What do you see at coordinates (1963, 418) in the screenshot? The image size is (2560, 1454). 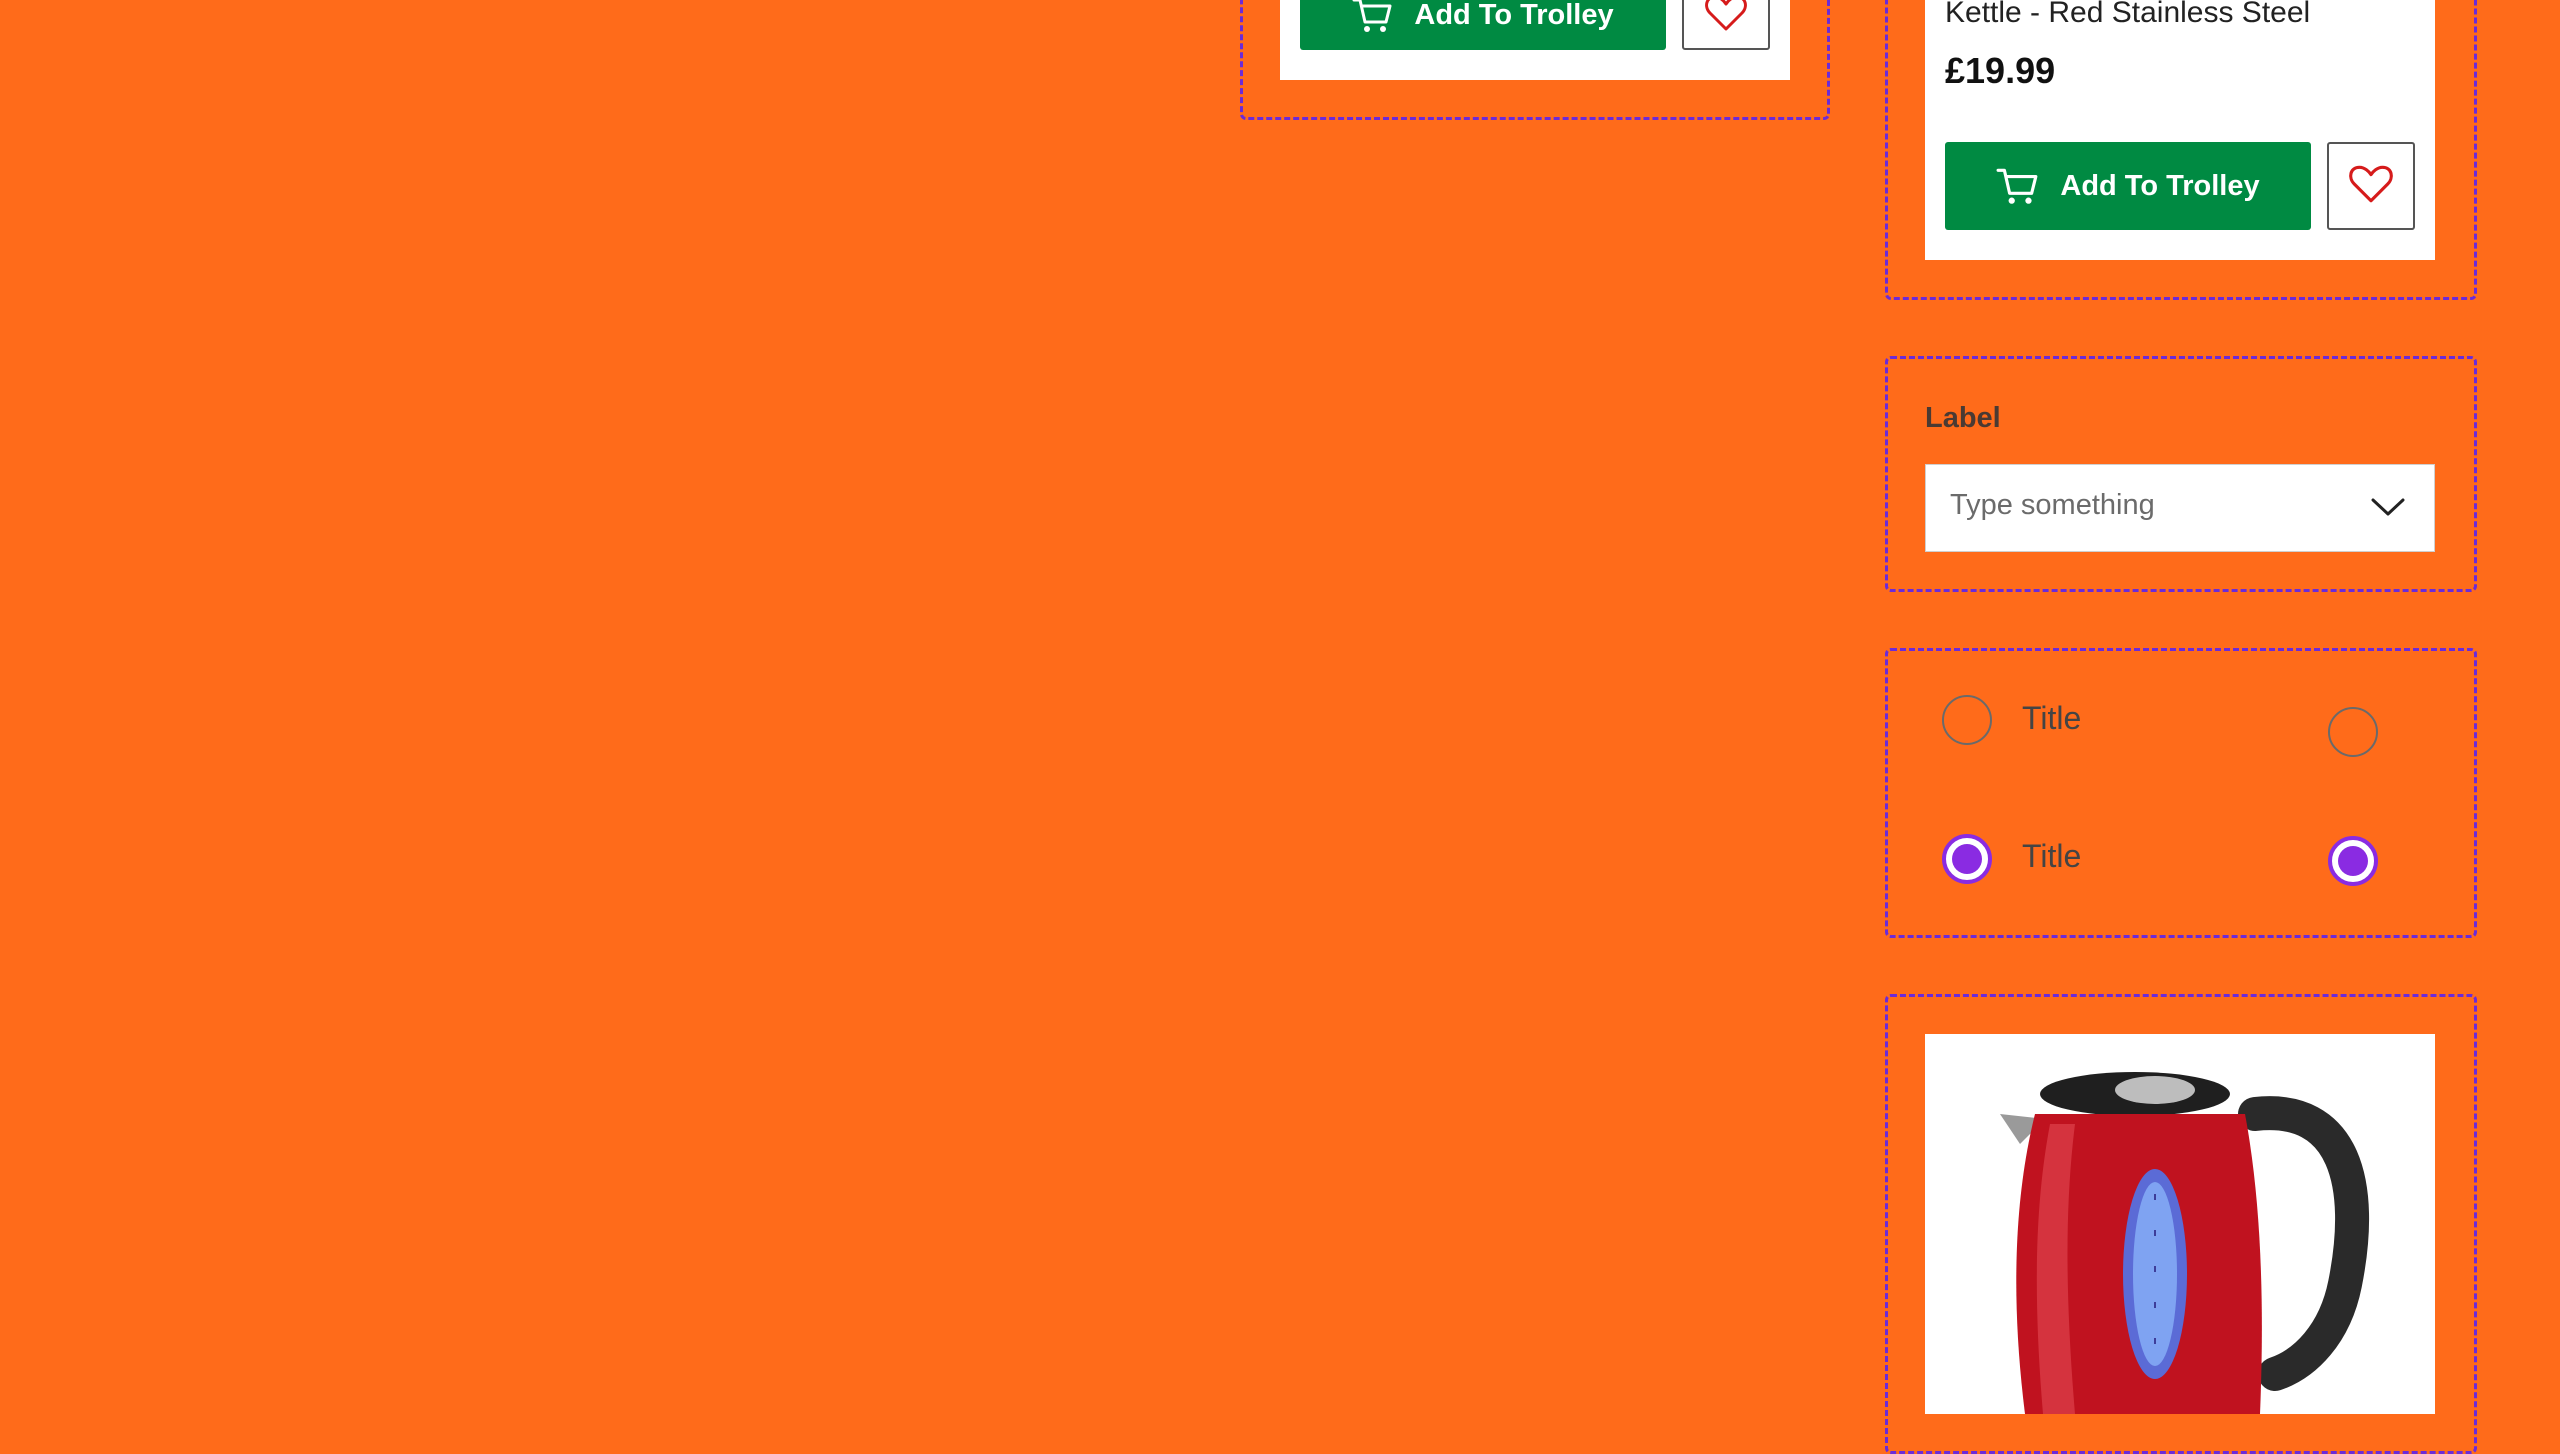 I see `select-field-label: Label` at bounding box center [1963, 418].